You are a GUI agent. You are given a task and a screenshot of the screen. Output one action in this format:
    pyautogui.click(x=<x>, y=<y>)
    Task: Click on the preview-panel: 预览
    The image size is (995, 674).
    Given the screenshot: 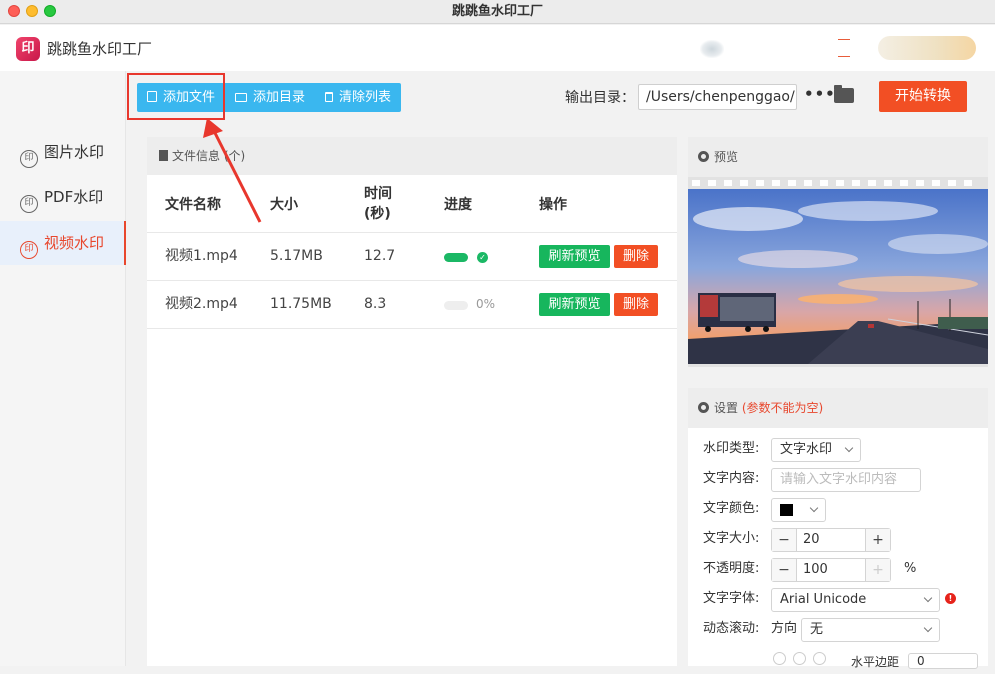 What is the action you would take?
    pyautogui.click(x=838, y=252)
    